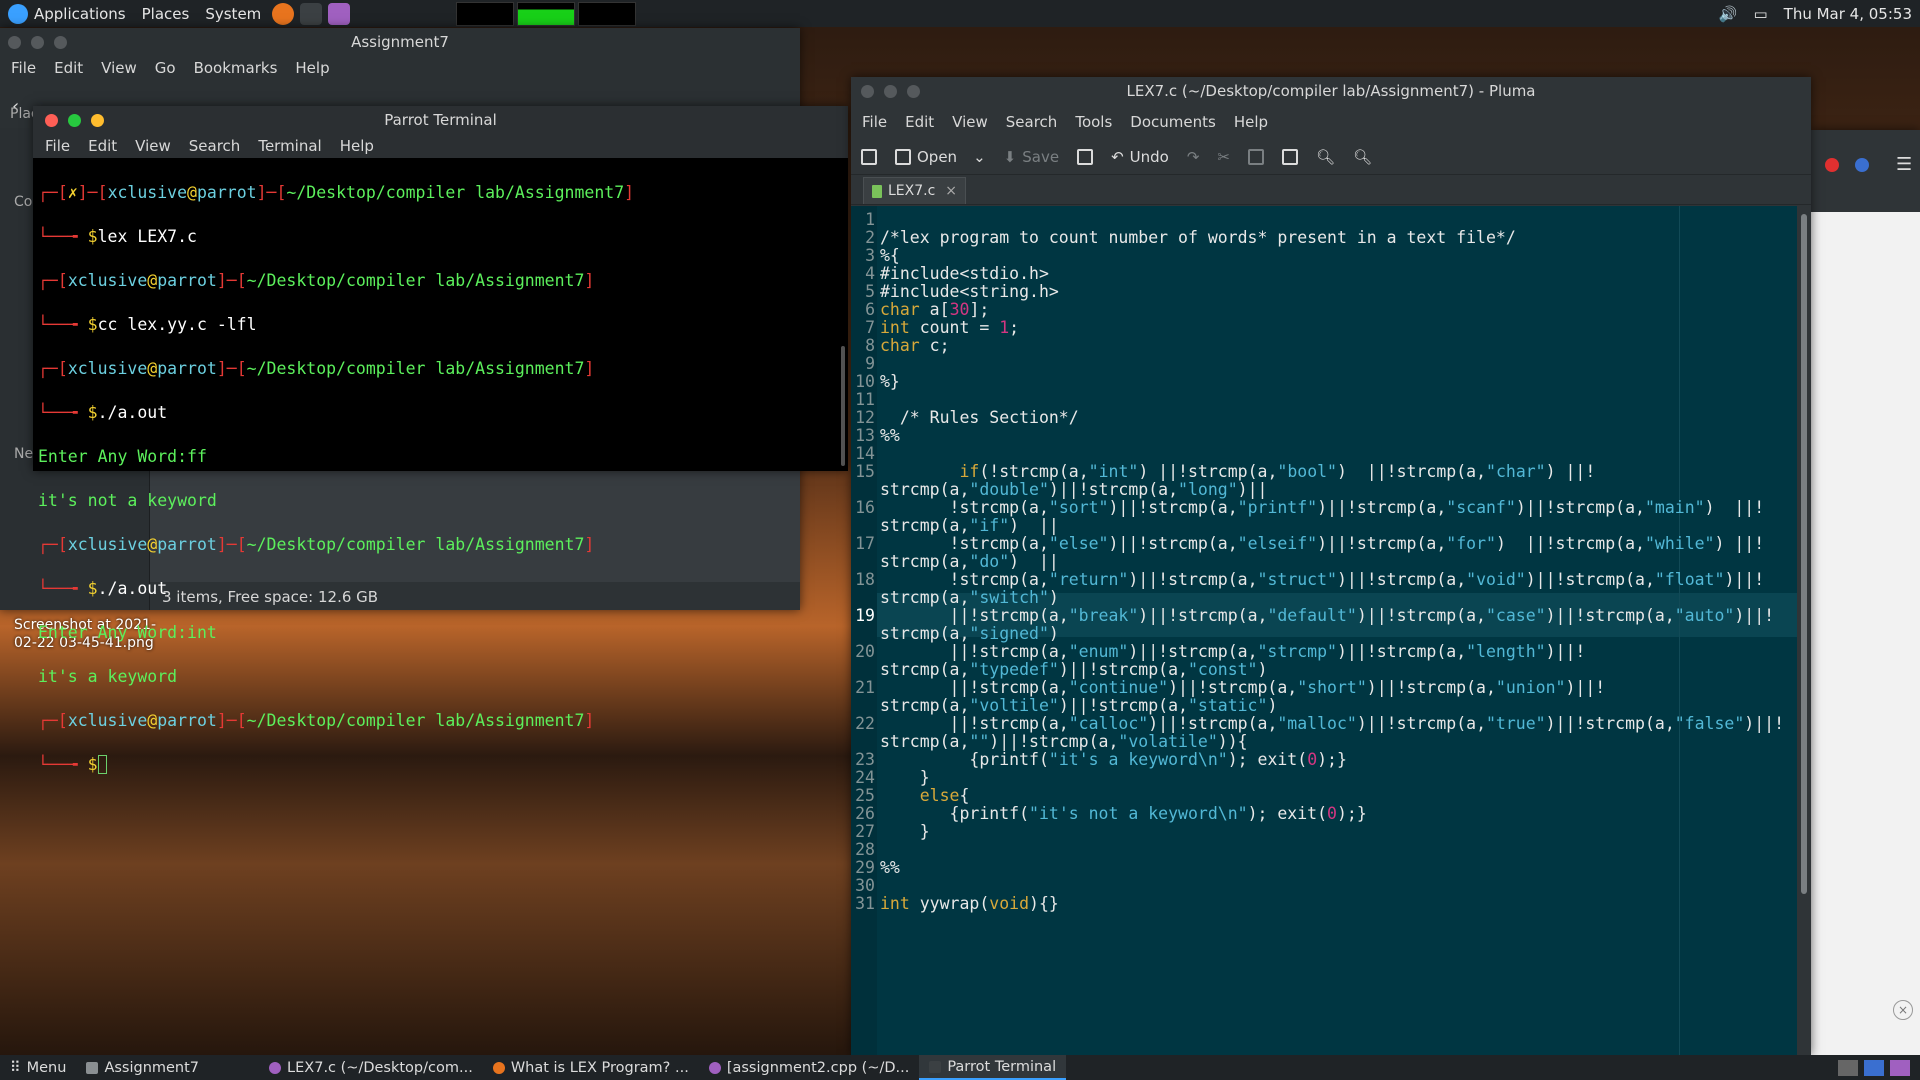 This screenshot has width=1920, height=1080. Describe the element at coordinates (1173, 122) in the screenshot. I see `menu-documents: Documents` at that location.